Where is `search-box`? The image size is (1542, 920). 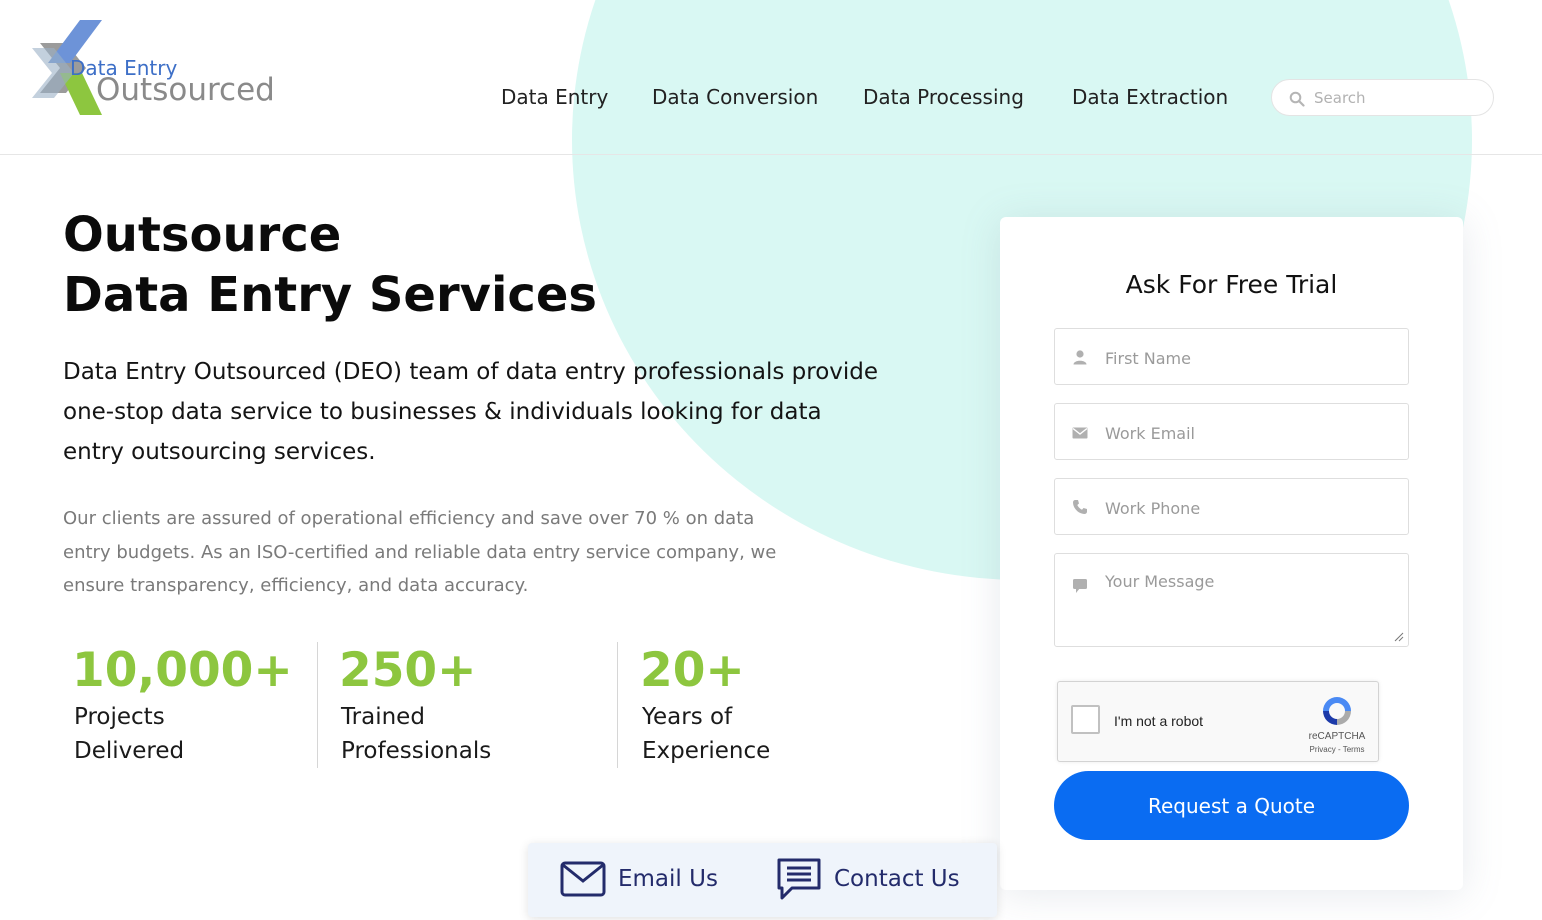 search-box is located at coordinates (1382, 97).